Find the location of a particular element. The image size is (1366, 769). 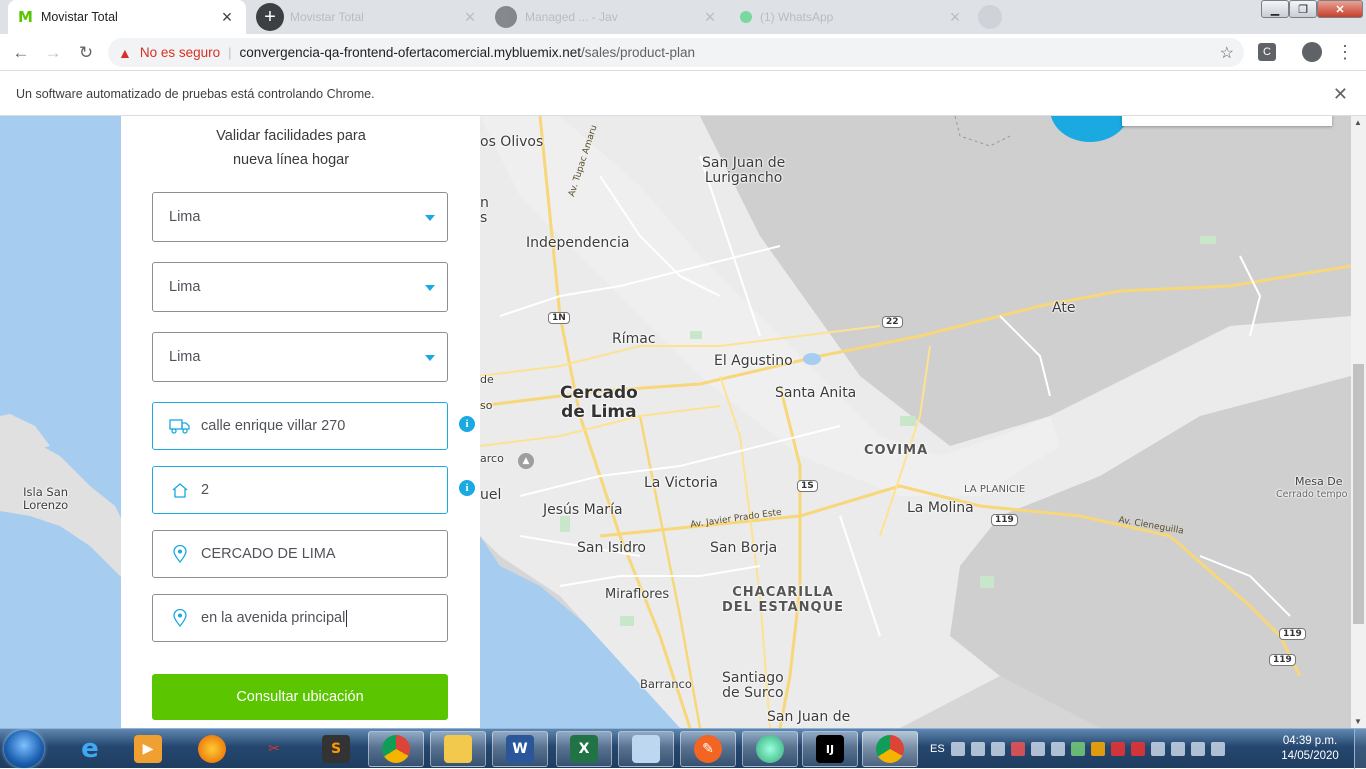

taskbar-paint-app: ✎ is located at coordinates (708, 749).